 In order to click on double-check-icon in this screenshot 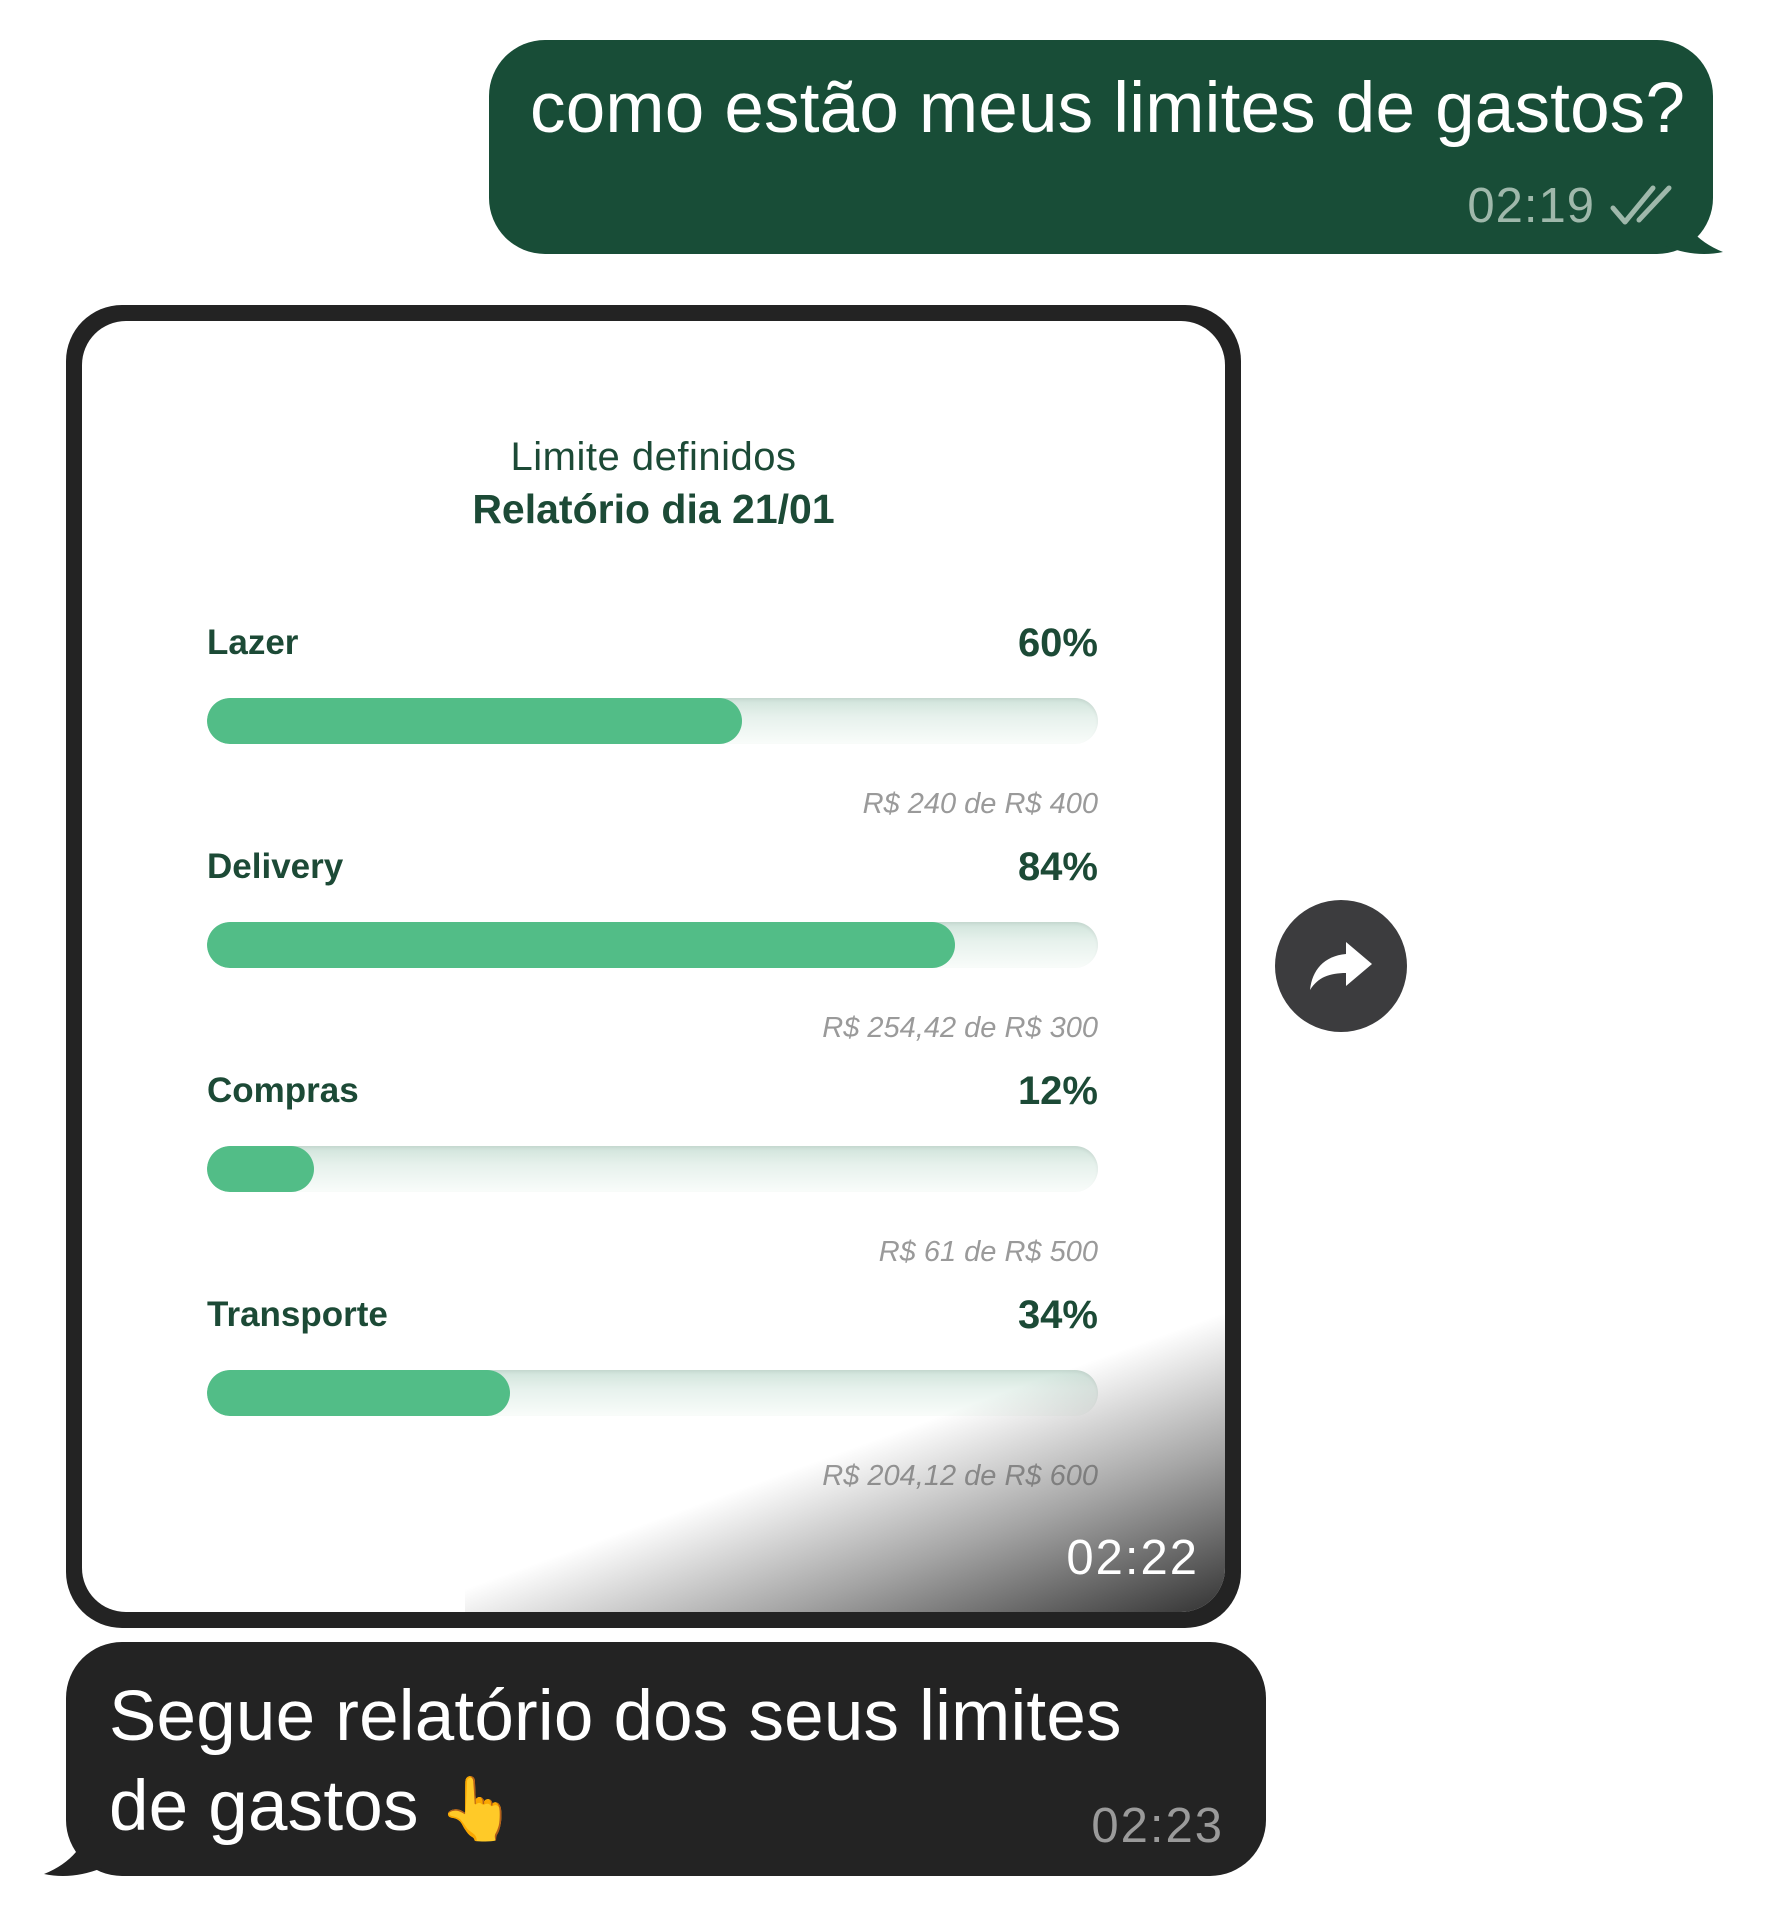, I will do `click(1641, 206)`.